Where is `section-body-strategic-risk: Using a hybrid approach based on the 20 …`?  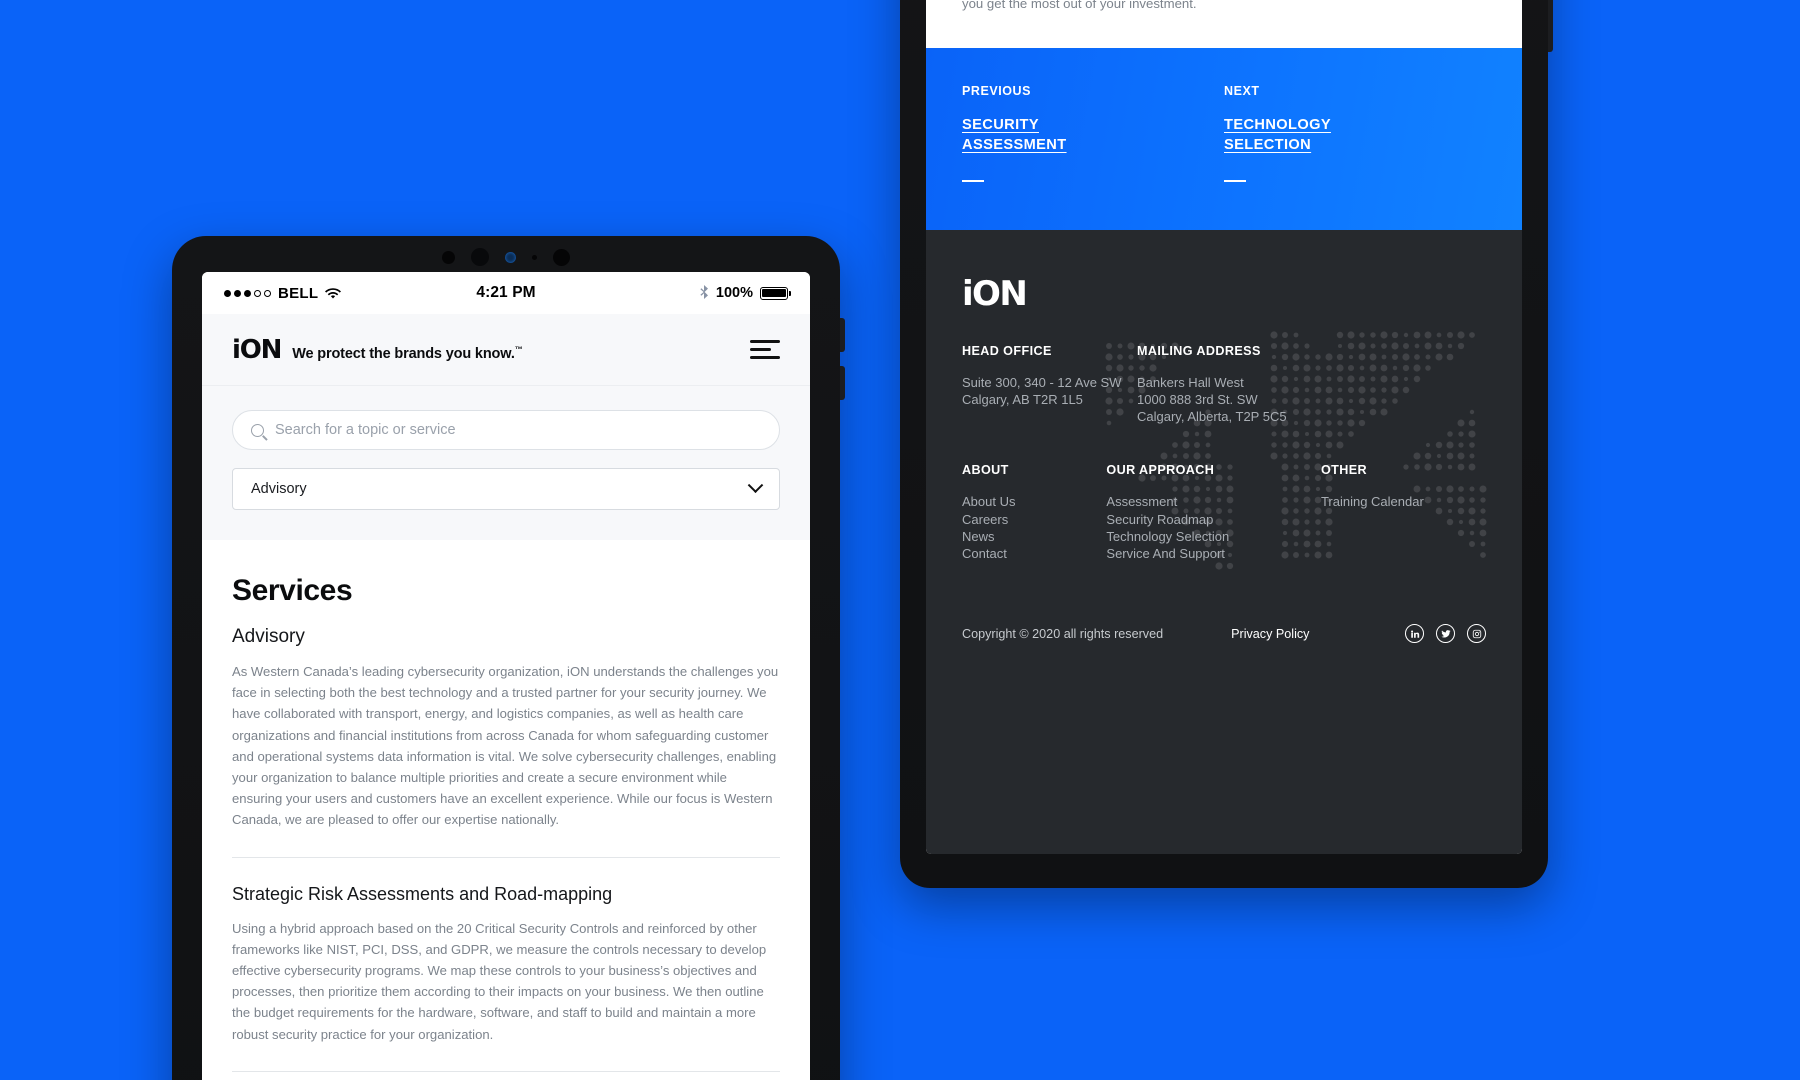
section-body-strategic-risk: Using a hybrid approach based on the 20 … is located at coordinates (499, 981).